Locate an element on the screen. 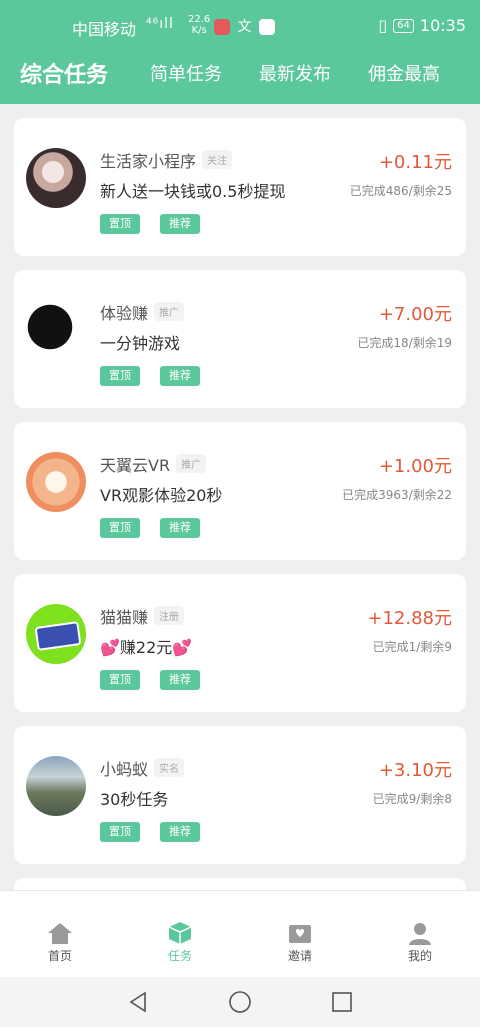 Image resolution: width=480 pixels, height=1027 pixels. nav-label: 邀请 is located at coordinates (299, 956).